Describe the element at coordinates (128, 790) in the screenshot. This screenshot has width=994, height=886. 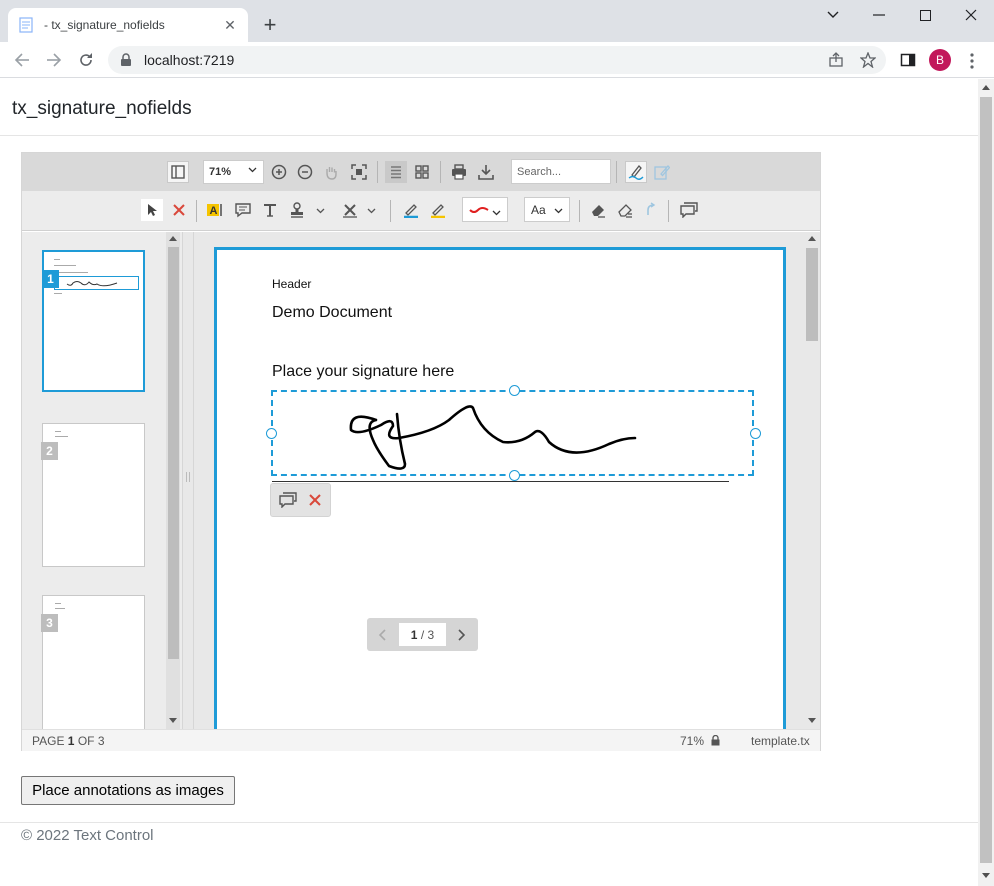
I see `place-annotations-button: Place annotations as images` at that location.